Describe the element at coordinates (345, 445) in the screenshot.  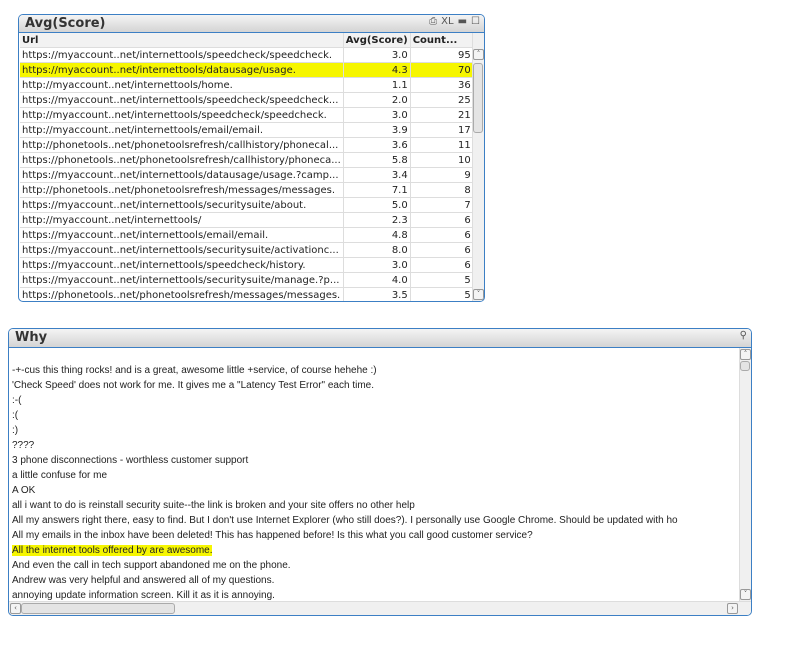
I see `why-list-item: ????` at that location.